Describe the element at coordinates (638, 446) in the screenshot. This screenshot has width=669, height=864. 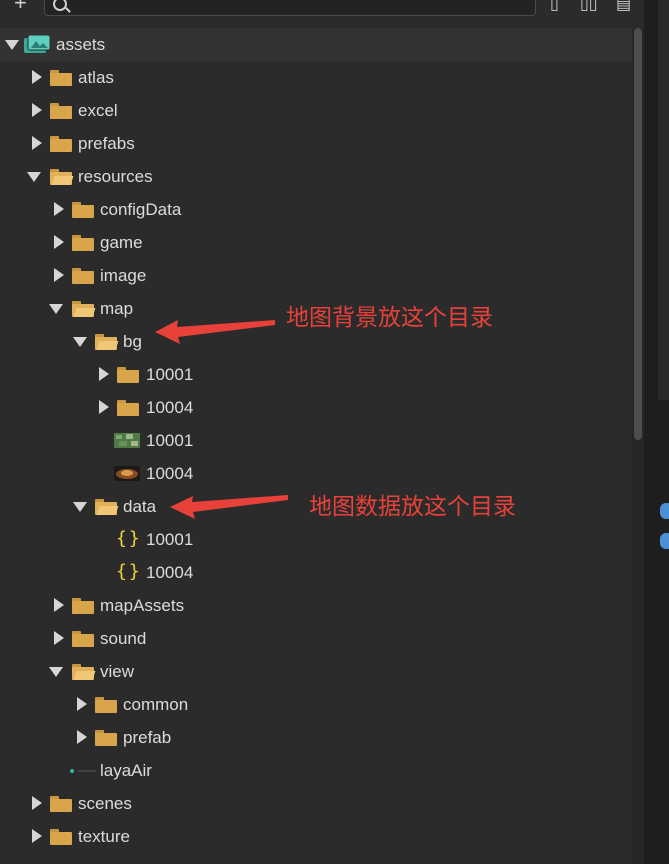
I see `vertical-scrollbar` at that location.